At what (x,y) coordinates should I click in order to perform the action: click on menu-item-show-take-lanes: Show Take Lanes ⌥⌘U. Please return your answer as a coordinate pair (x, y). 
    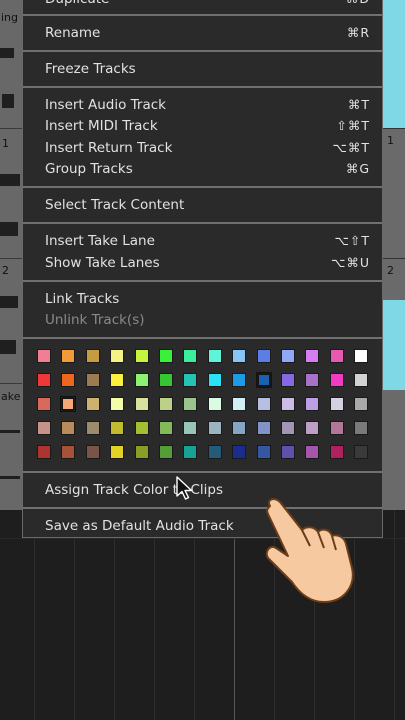
    Looking at the image, I should click on (202, 263).